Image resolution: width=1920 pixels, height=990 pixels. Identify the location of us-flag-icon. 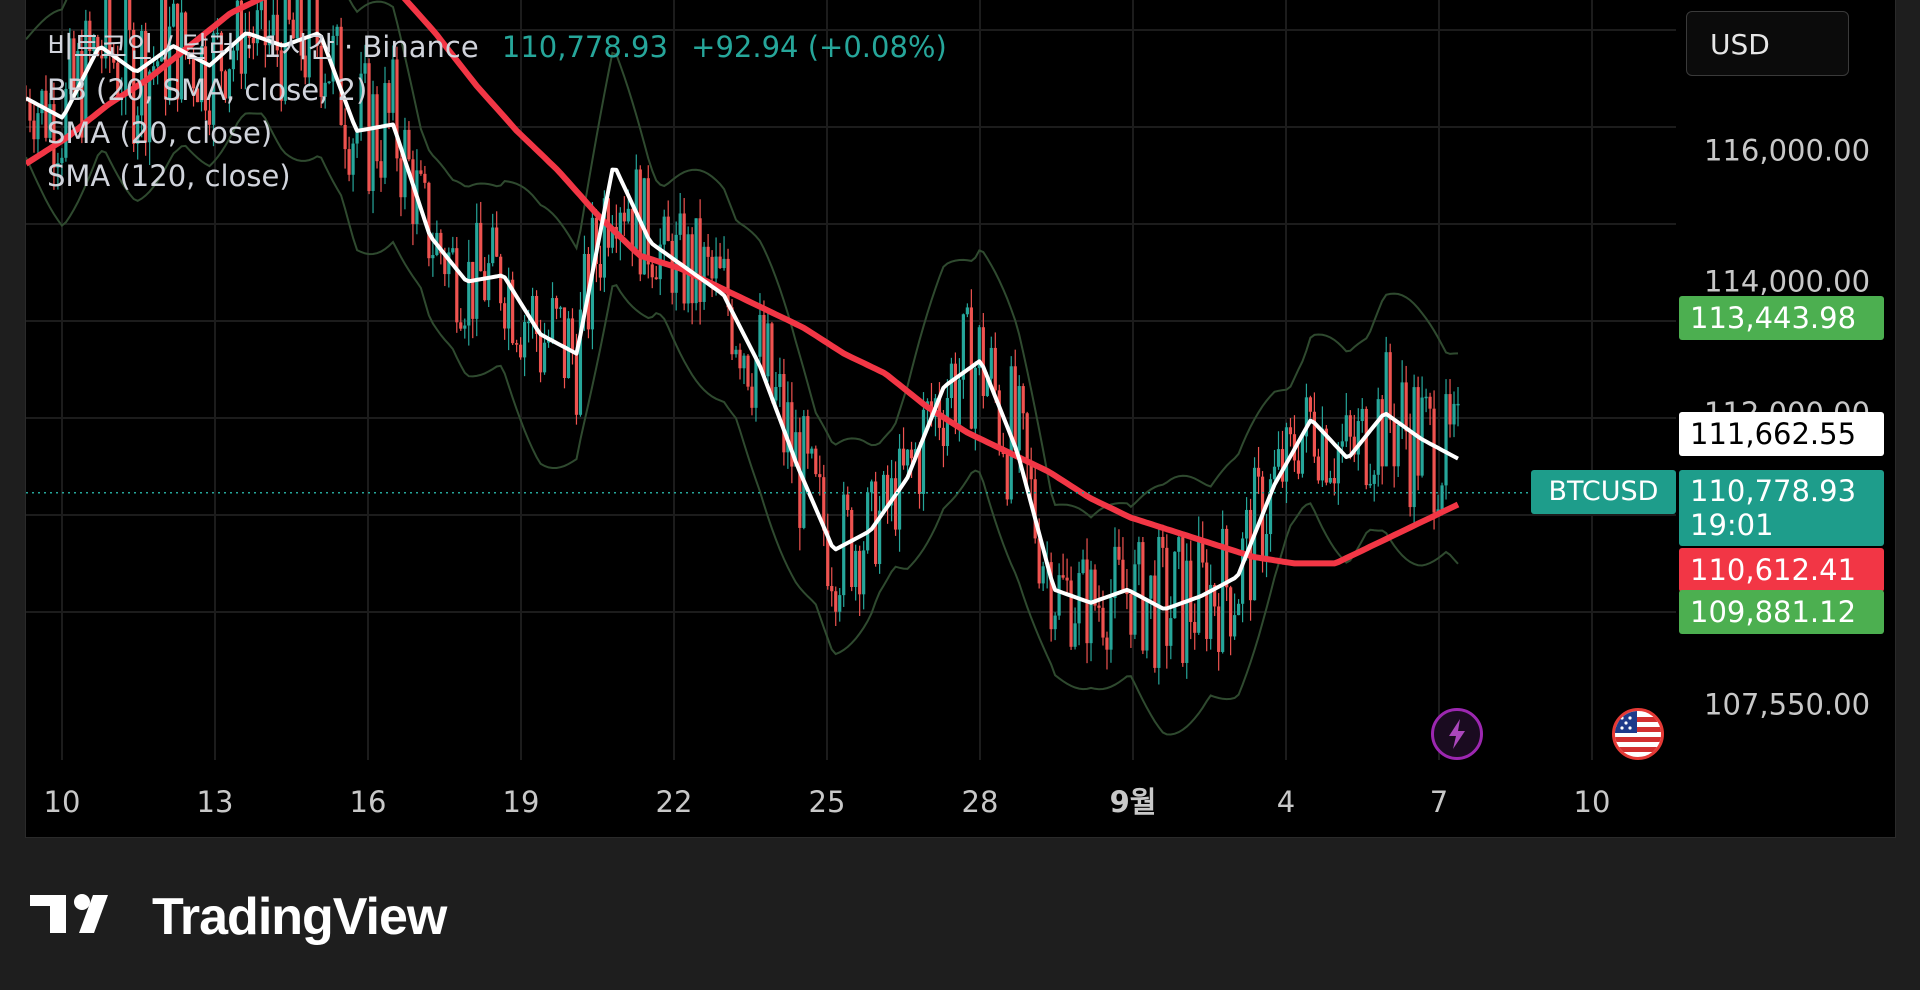
(1638, 734).